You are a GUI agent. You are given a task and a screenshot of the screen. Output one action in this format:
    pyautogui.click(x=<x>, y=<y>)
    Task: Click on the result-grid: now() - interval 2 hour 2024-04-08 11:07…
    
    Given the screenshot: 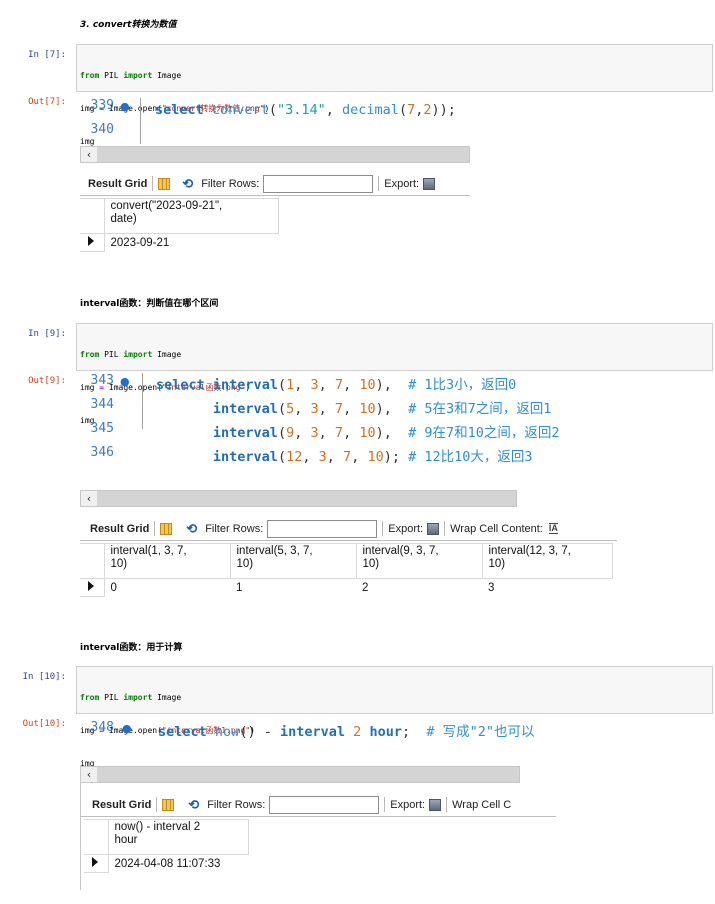 What is the action you would take?
    pyautogui.click(x=166, y=846)
    